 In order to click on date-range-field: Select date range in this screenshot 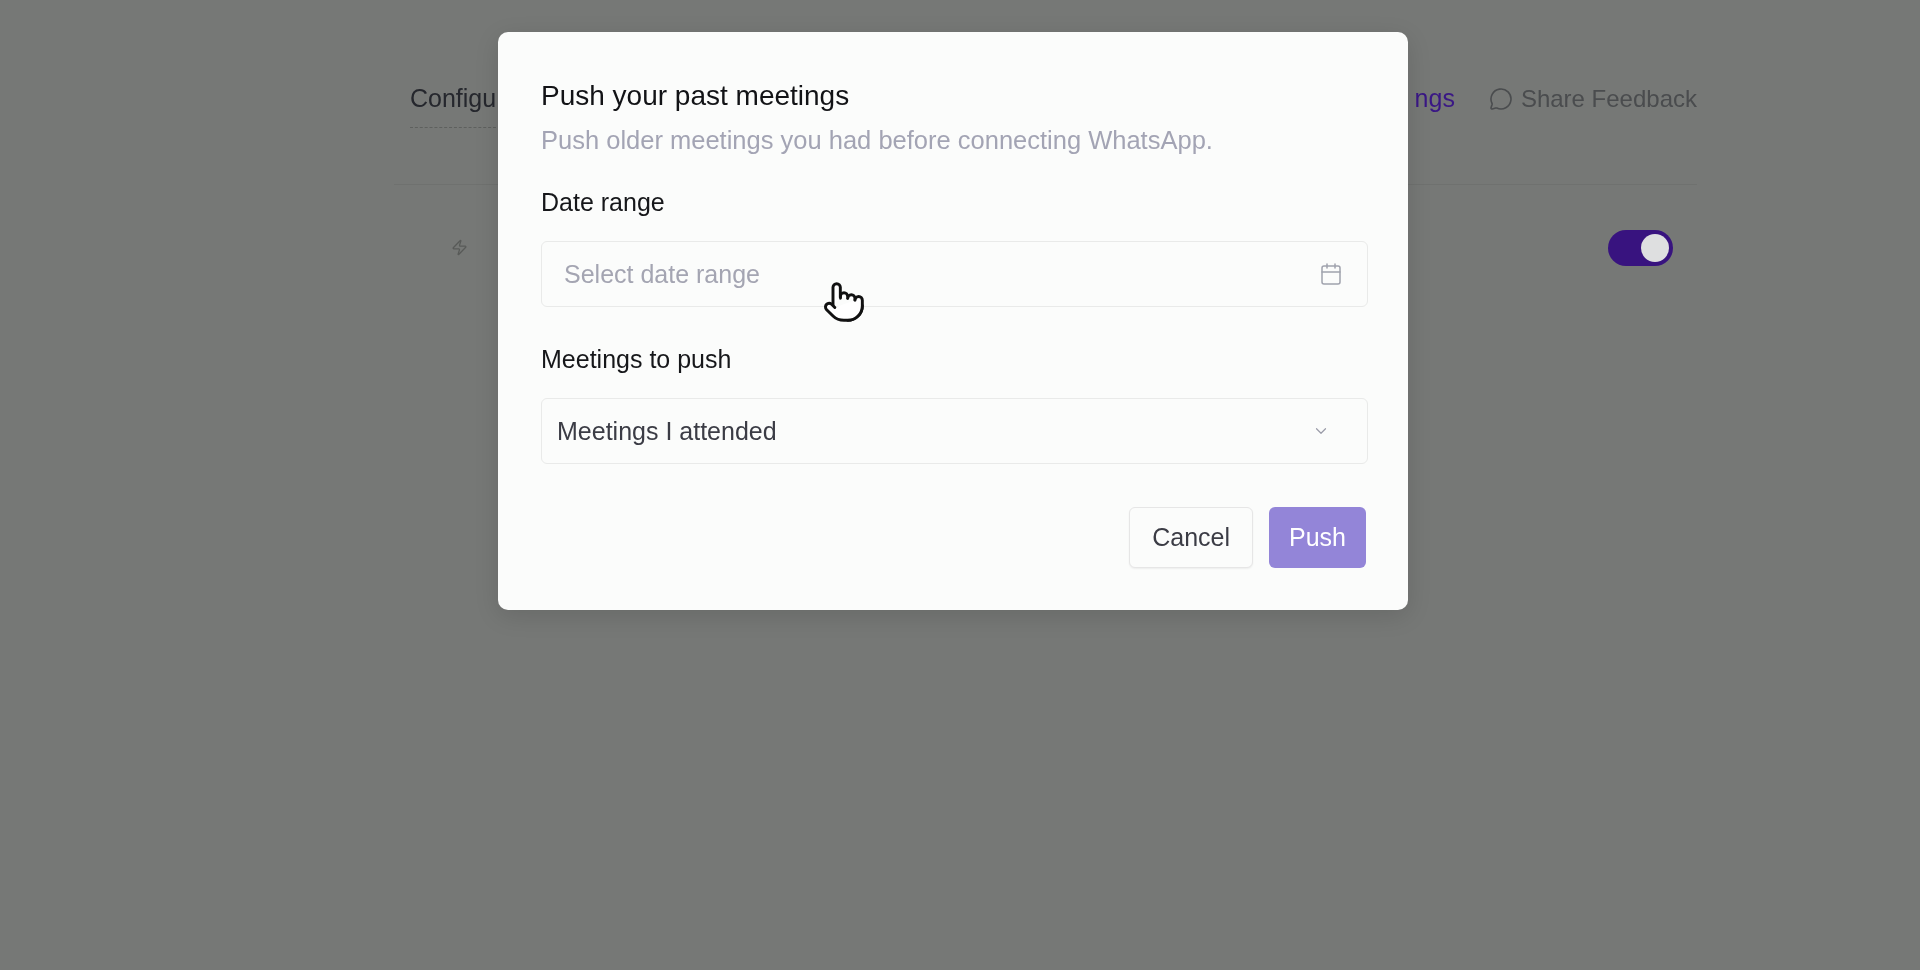, I will do `click(954, 274)`.